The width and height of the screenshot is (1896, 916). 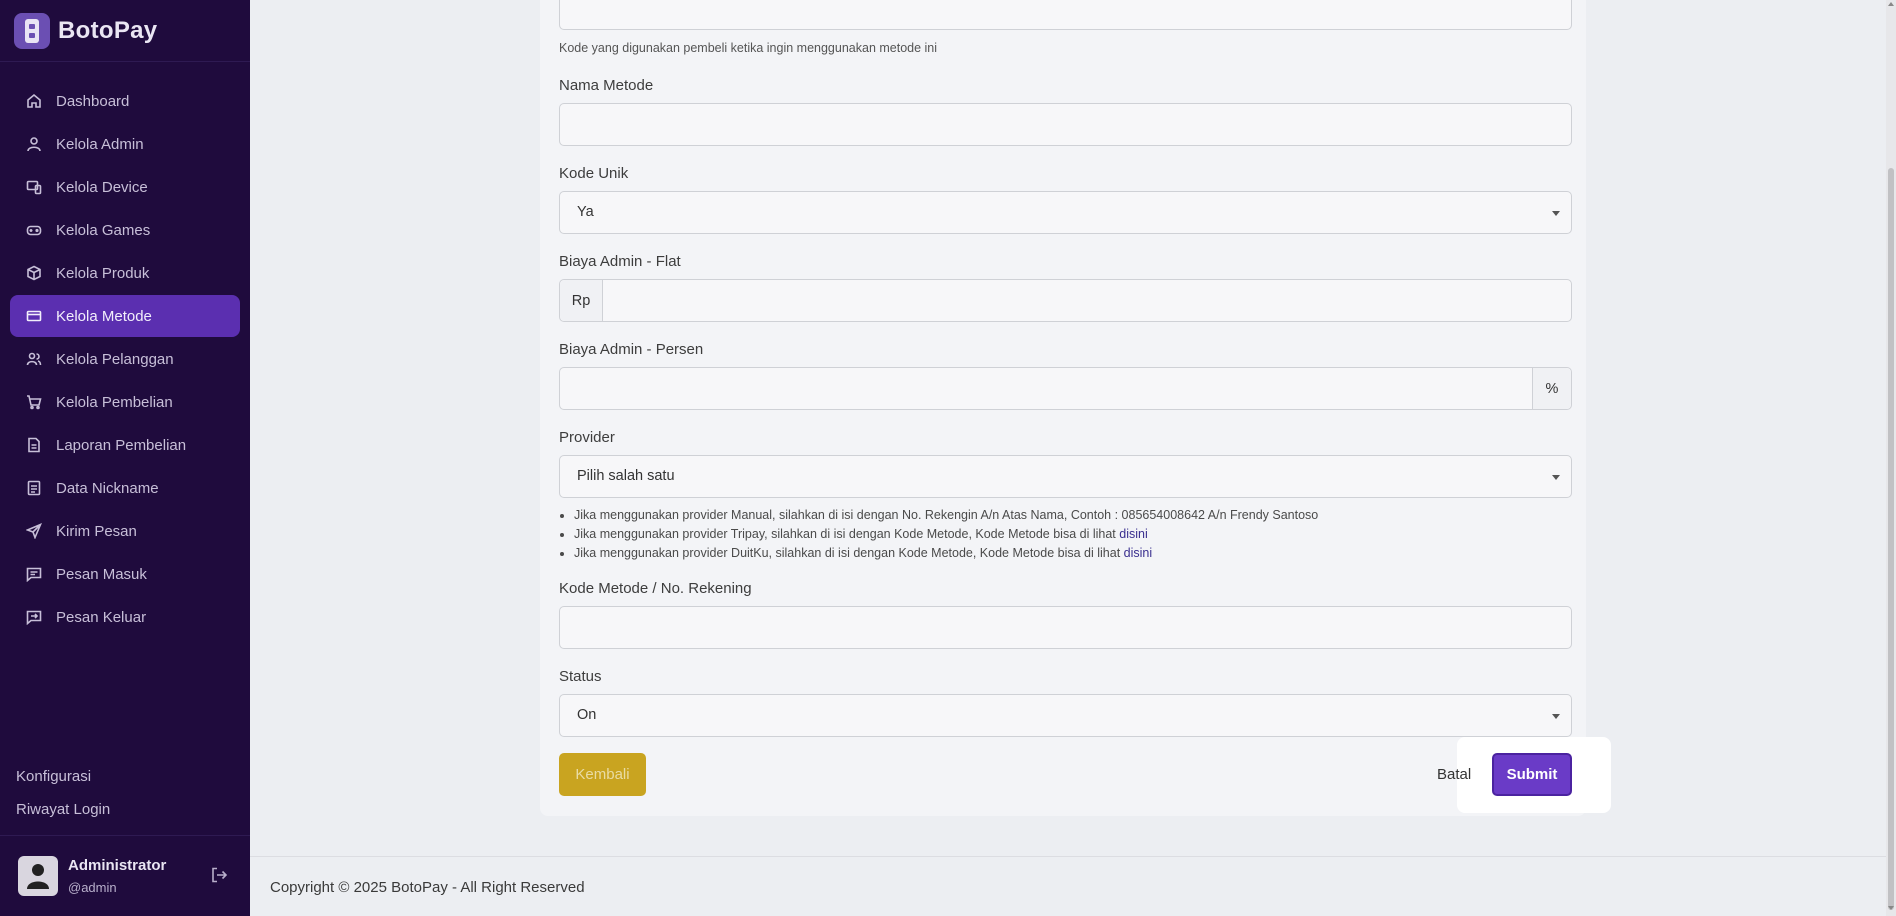 I want to click on konfigurasi-link: Konfigurasi, so click(x=125, y=776).